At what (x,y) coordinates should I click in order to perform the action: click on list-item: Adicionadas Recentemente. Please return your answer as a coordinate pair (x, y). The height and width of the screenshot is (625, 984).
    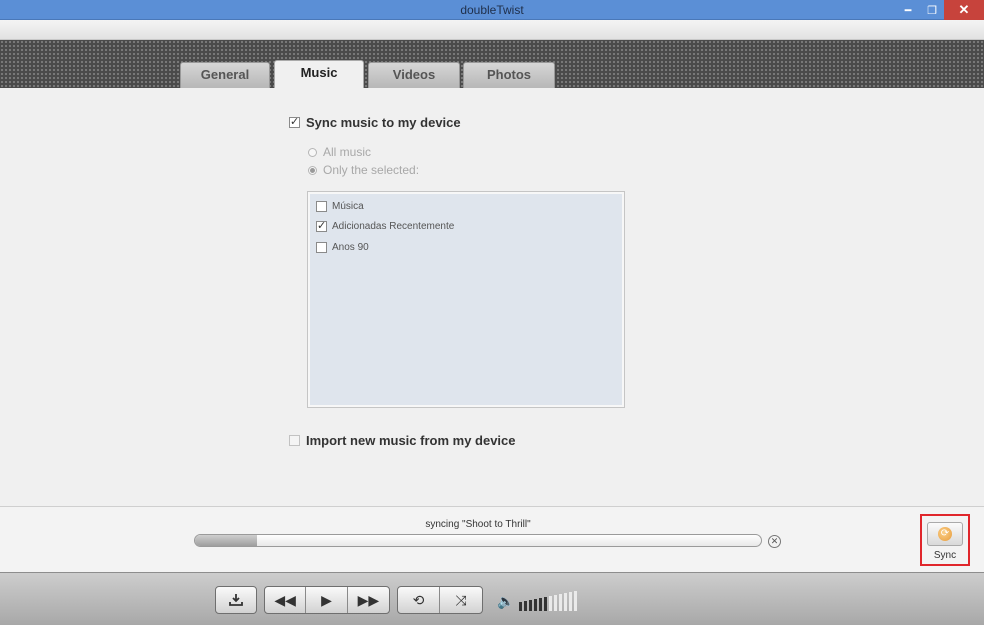
    Looking at the image, I should click on (385, 225).